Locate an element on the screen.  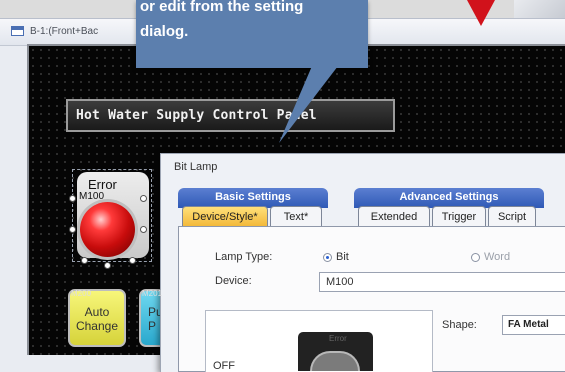
tab-trigger: Trigger is located at coordinates (459, 216).